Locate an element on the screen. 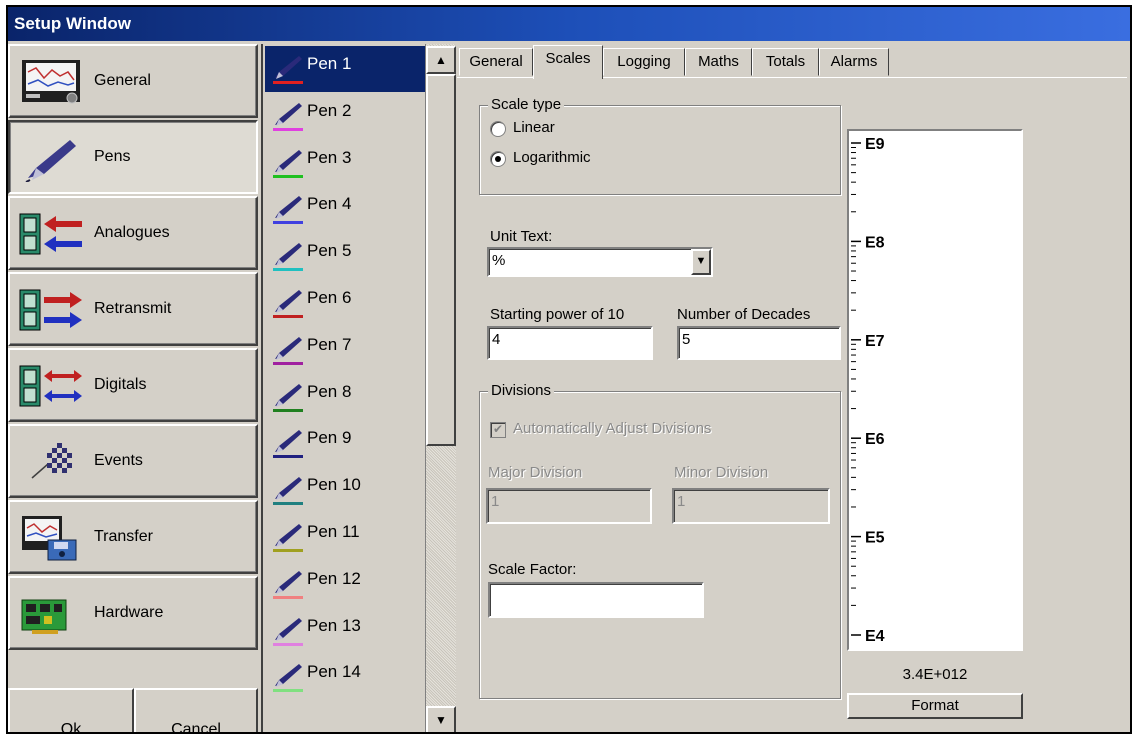 The height and width of the screenshot is (740, 1138). pen-label: Pen 11 is located at coordinates (333, 531).